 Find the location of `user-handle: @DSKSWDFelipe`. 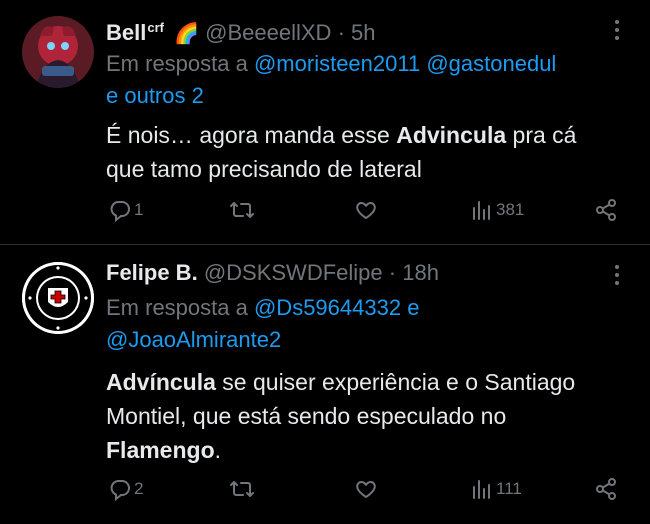

user-handle: @DSKSWDFelipe is located at coordinates (293, 272).